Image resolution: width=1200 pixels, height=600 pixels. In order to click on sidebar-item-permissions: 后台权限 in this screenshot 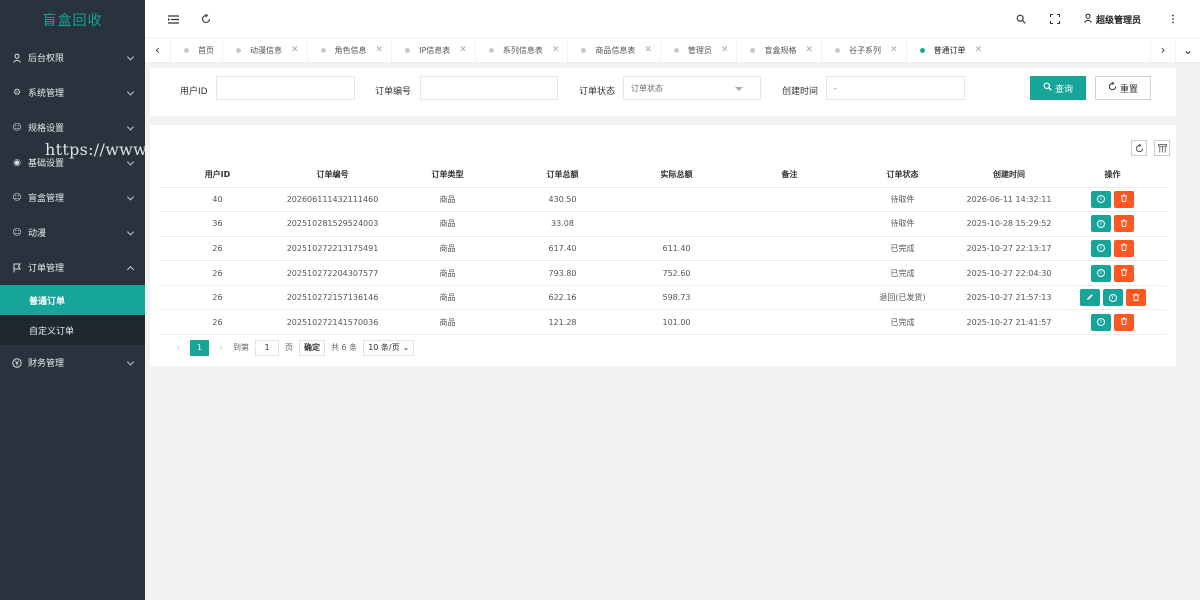, I will do `click(72, 57)`.